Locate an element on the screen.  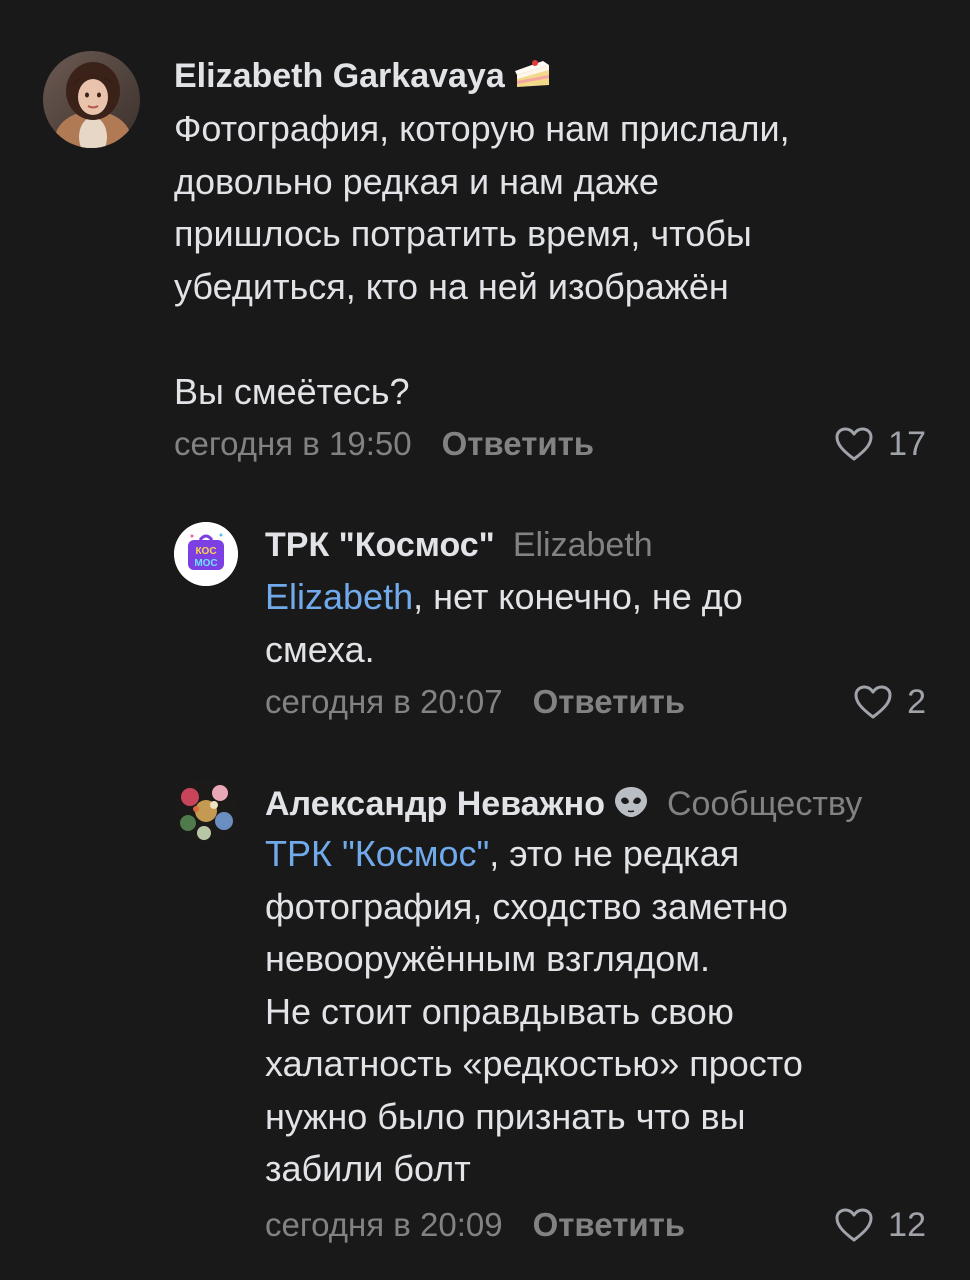
comment-time: сегодня в 19:50 is located at coordinates (293, 443).